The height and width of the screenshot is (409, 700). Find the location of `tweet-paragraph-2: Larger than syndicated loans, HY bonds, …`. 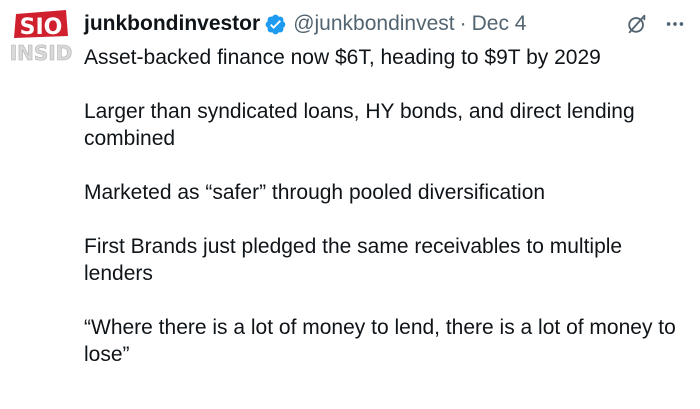

tweet-paragraph-2: Larger than syndicated loans, HY bonds, … is located at coordinates (359, 125).